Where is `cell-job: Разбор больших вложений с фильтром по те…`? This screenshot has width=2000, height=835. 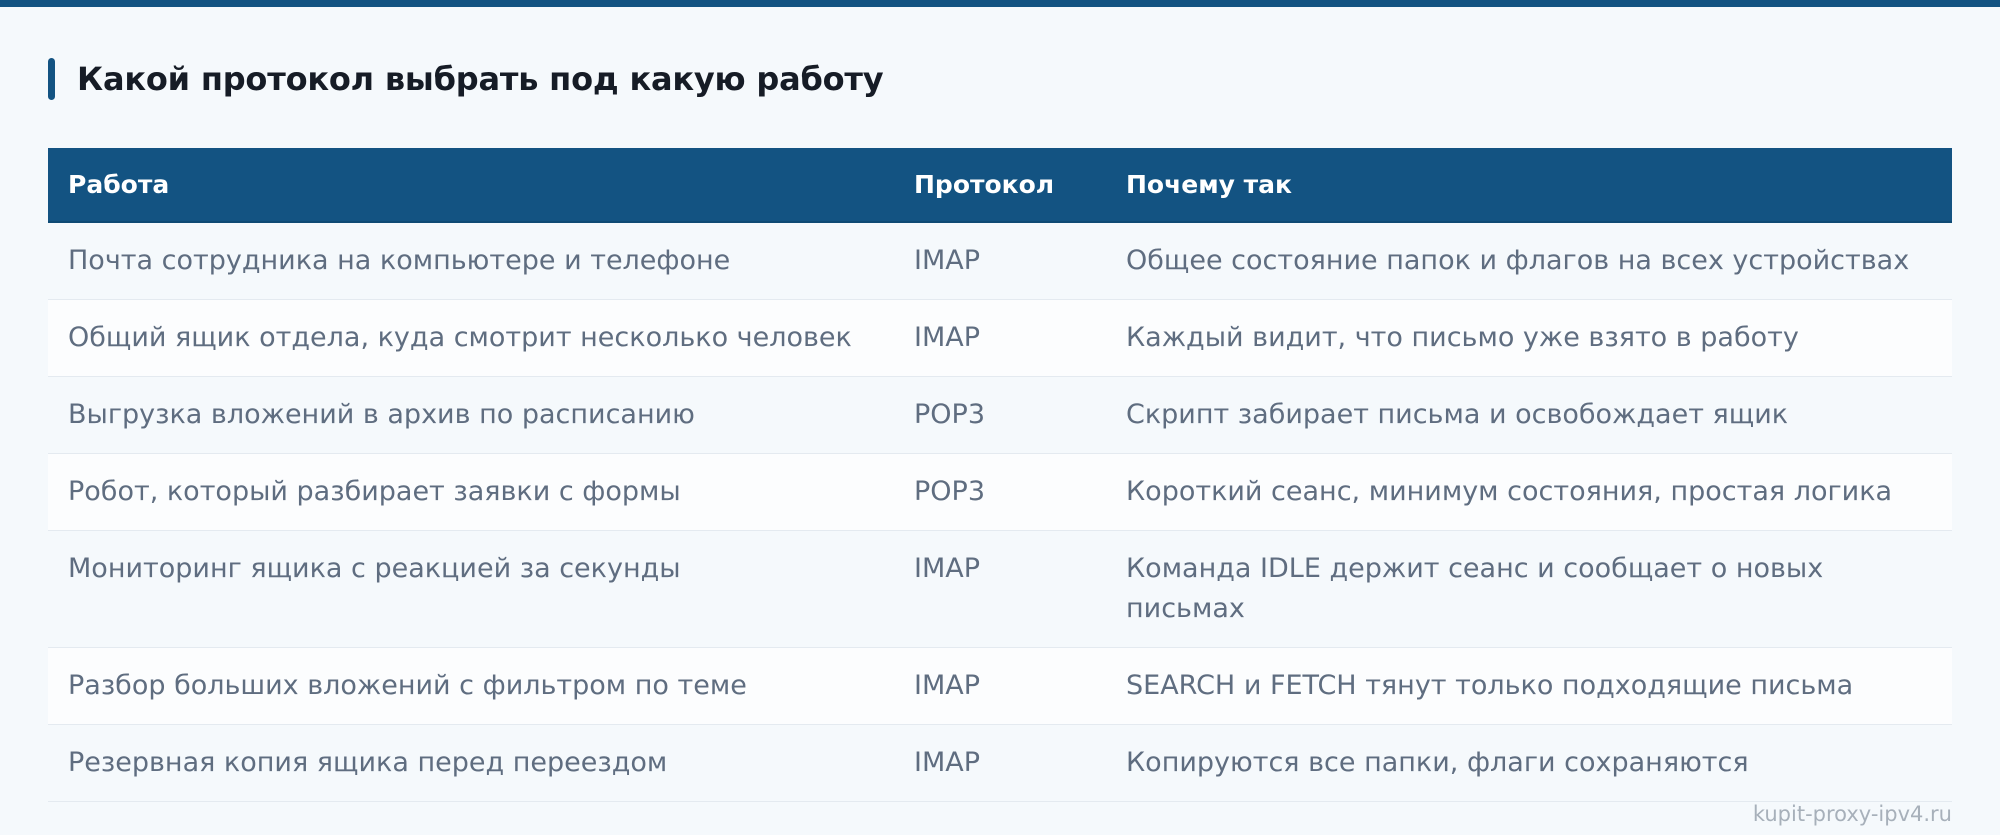 cell-job: Разбор больших вложений с фильтром по те… is located at coordinates (471, 686).